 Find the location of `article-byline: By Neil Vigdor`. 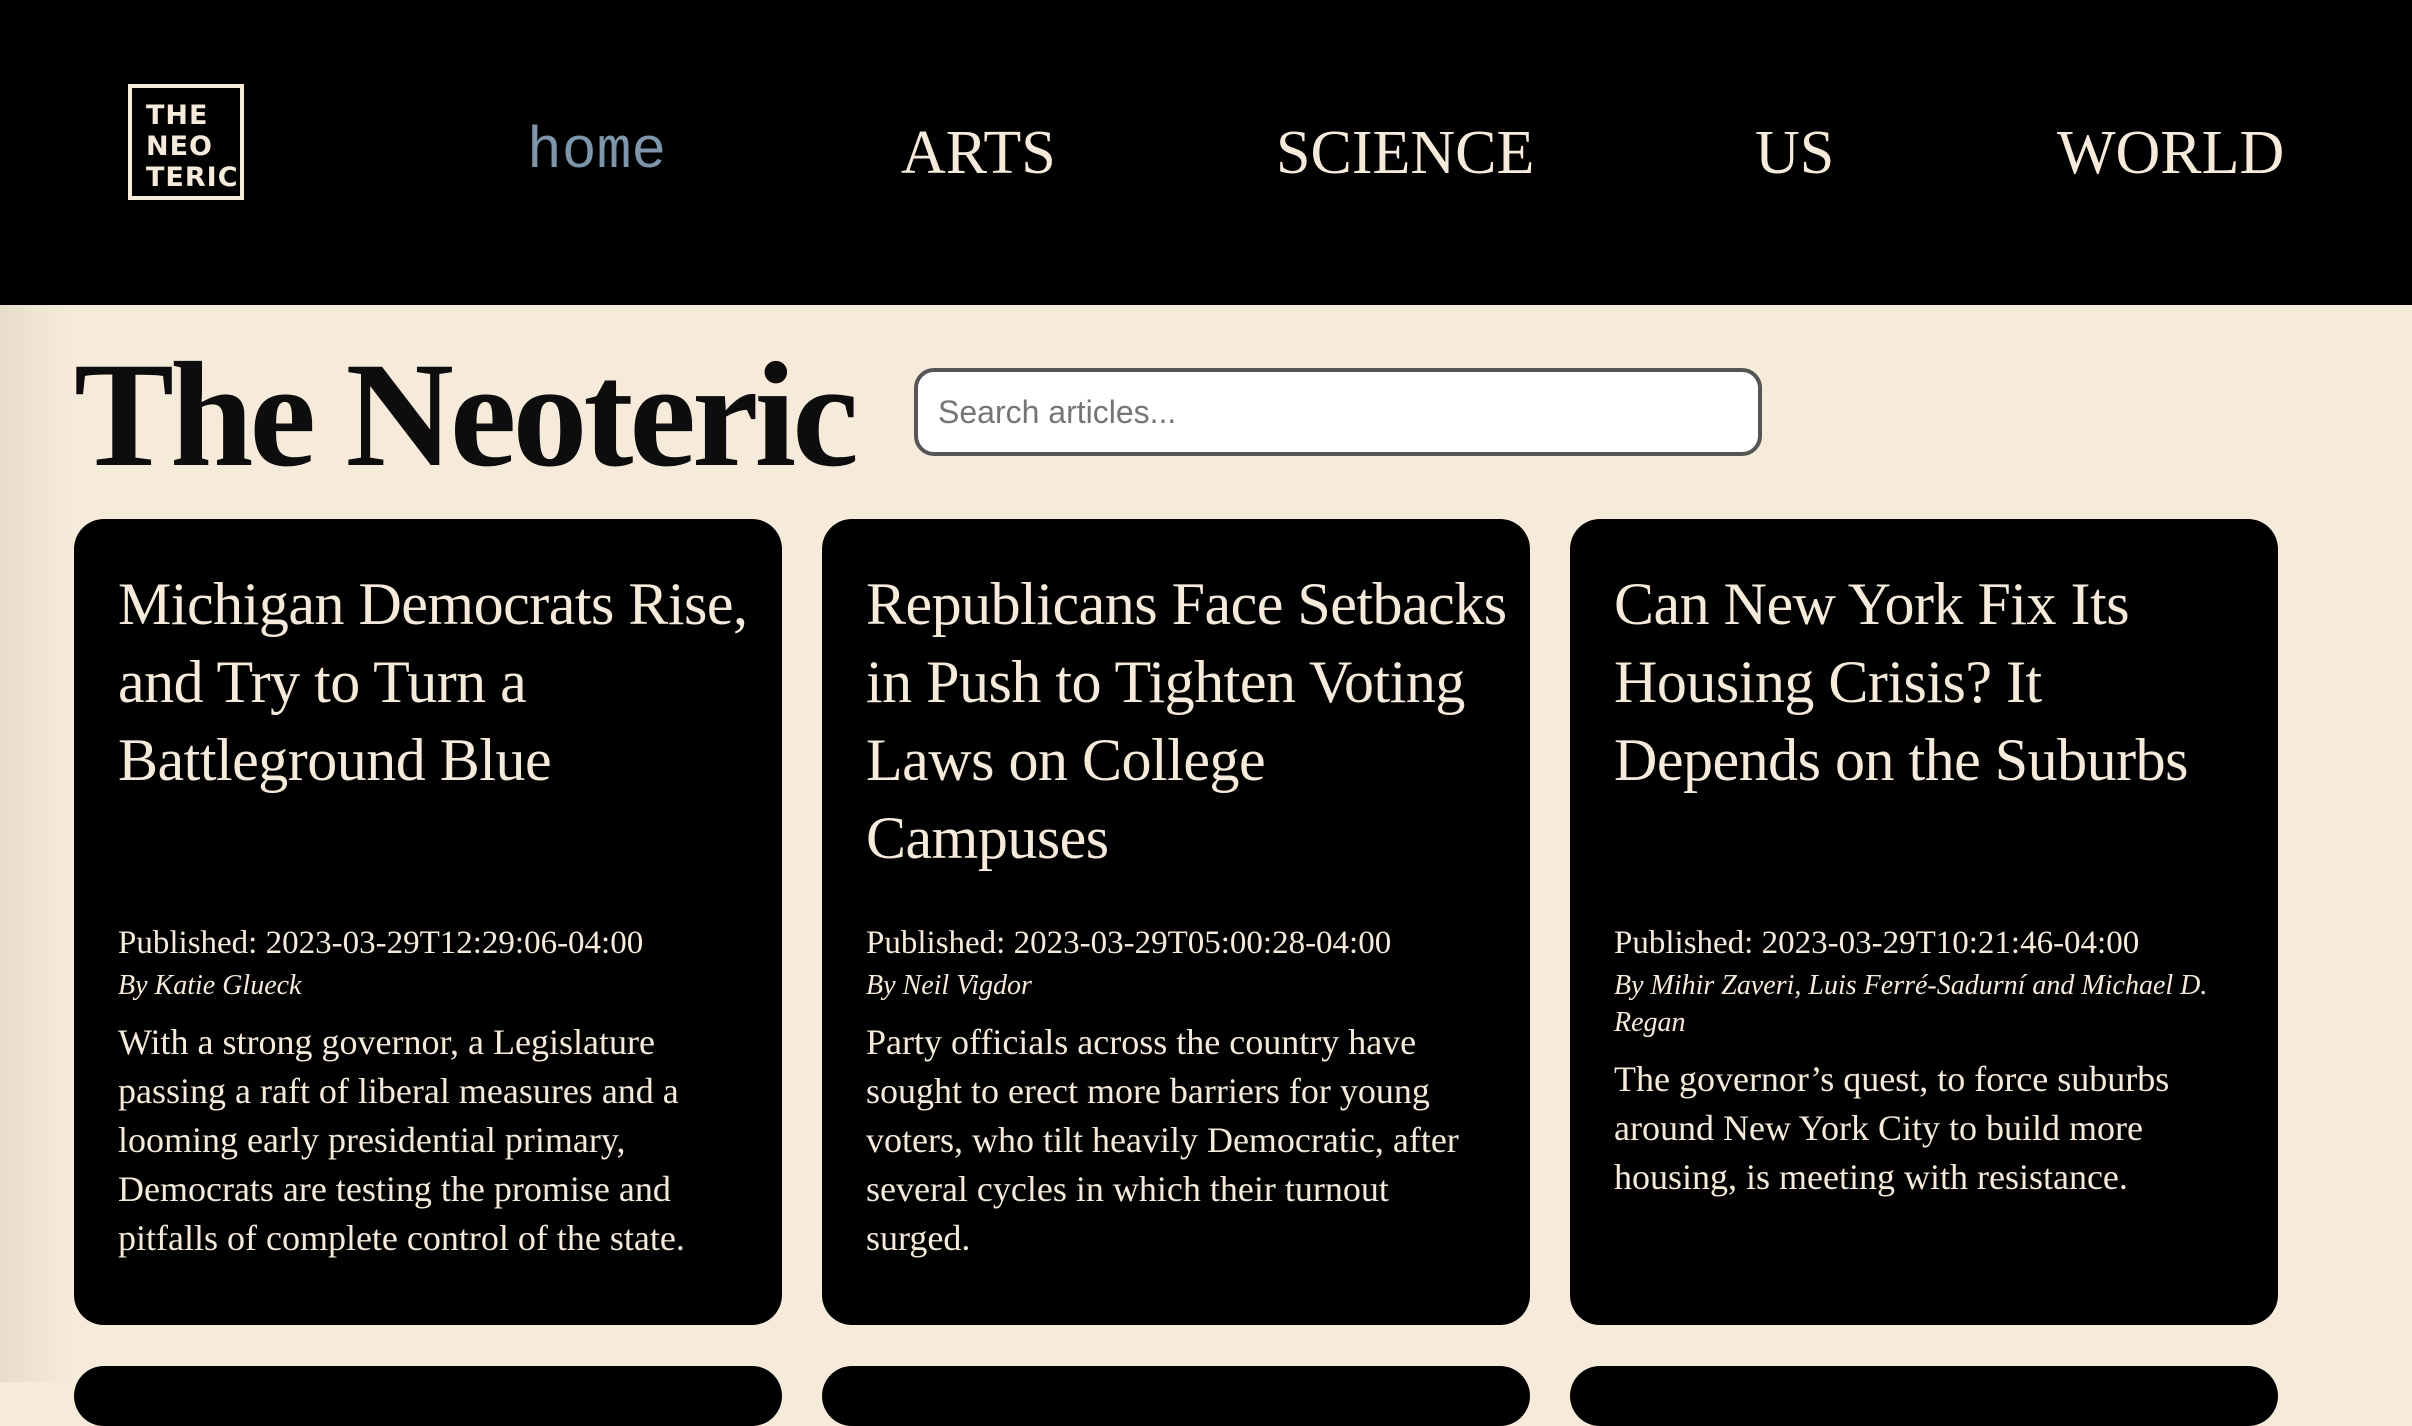

article-byline: By Neil Vigdor is located at coordinates (949, 985).